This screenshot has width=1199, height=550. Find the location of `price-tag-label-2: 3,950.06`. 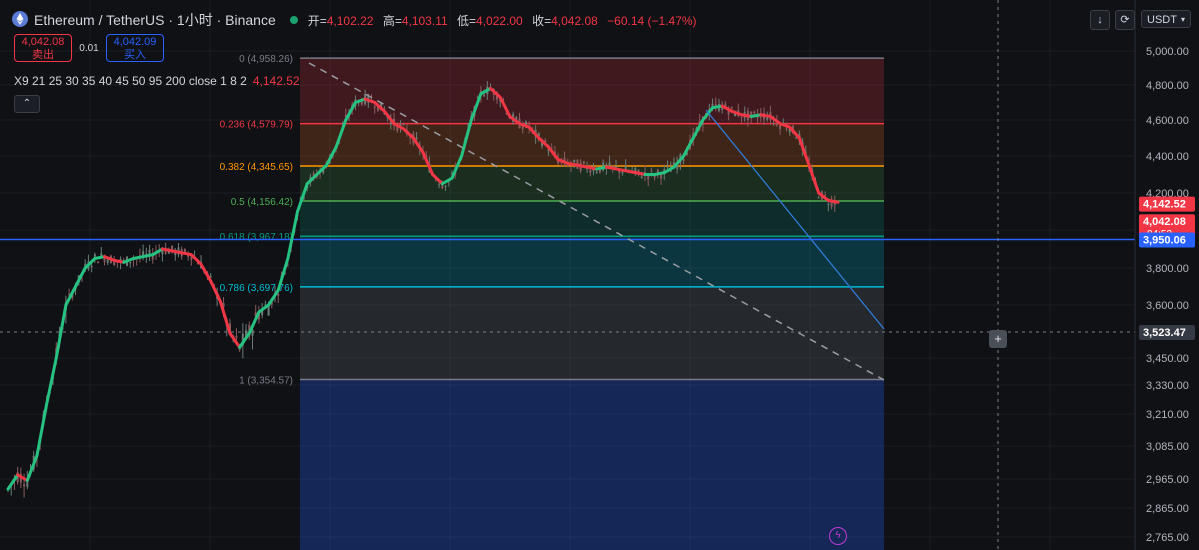

price-tag-label-2: 3,950.06 is located at coordinates (1164, 240).